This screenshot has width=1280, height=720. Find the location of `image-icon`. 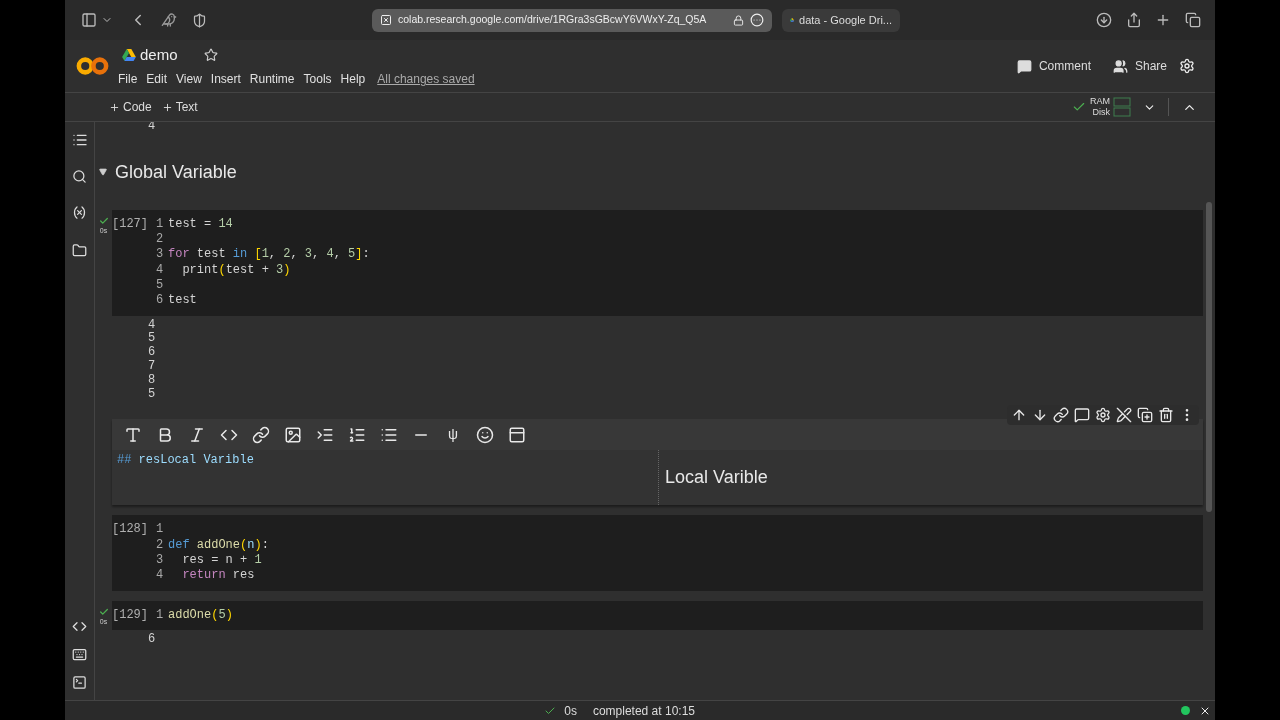

image-icon is located at coordinates (293, 434).